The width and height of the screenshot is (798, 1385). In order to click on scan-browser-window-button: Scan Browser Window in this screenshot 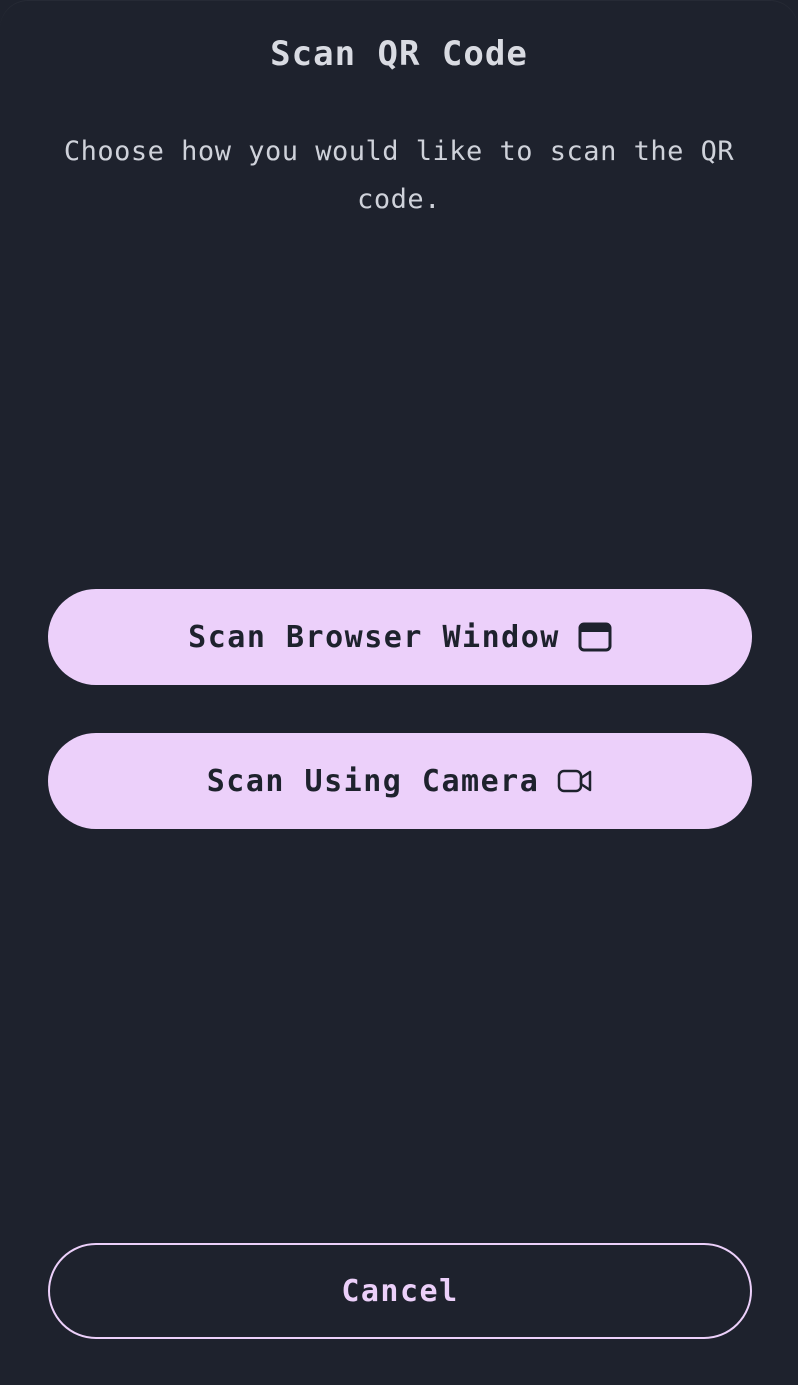, I will do `click(400, 637)`.